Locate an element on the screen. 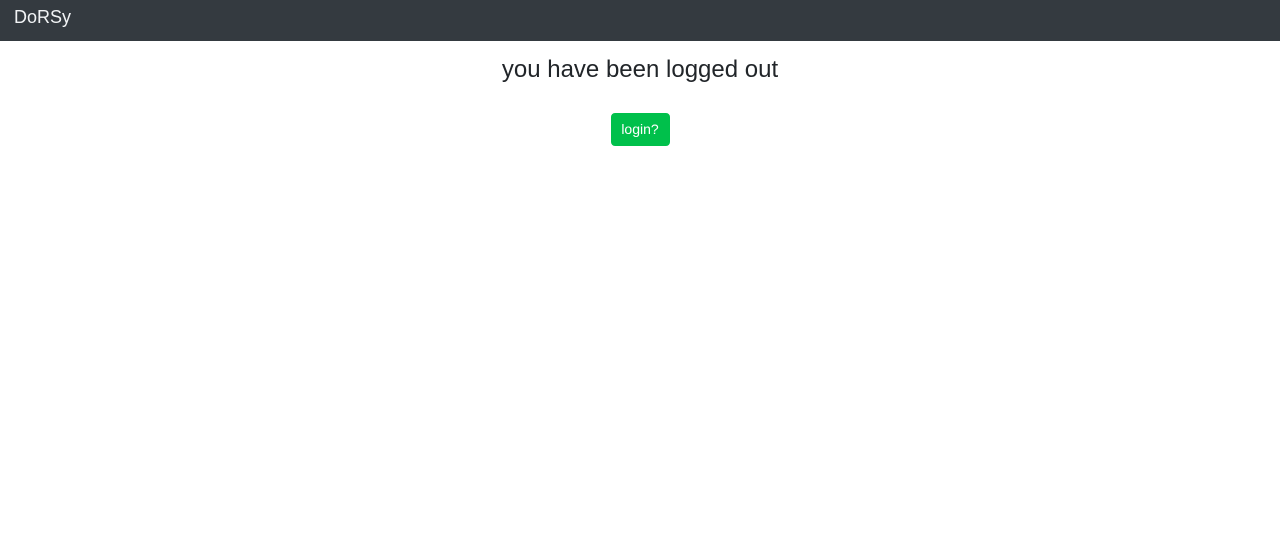  page-title: you have been logged out is located at coordinates (640, 69).